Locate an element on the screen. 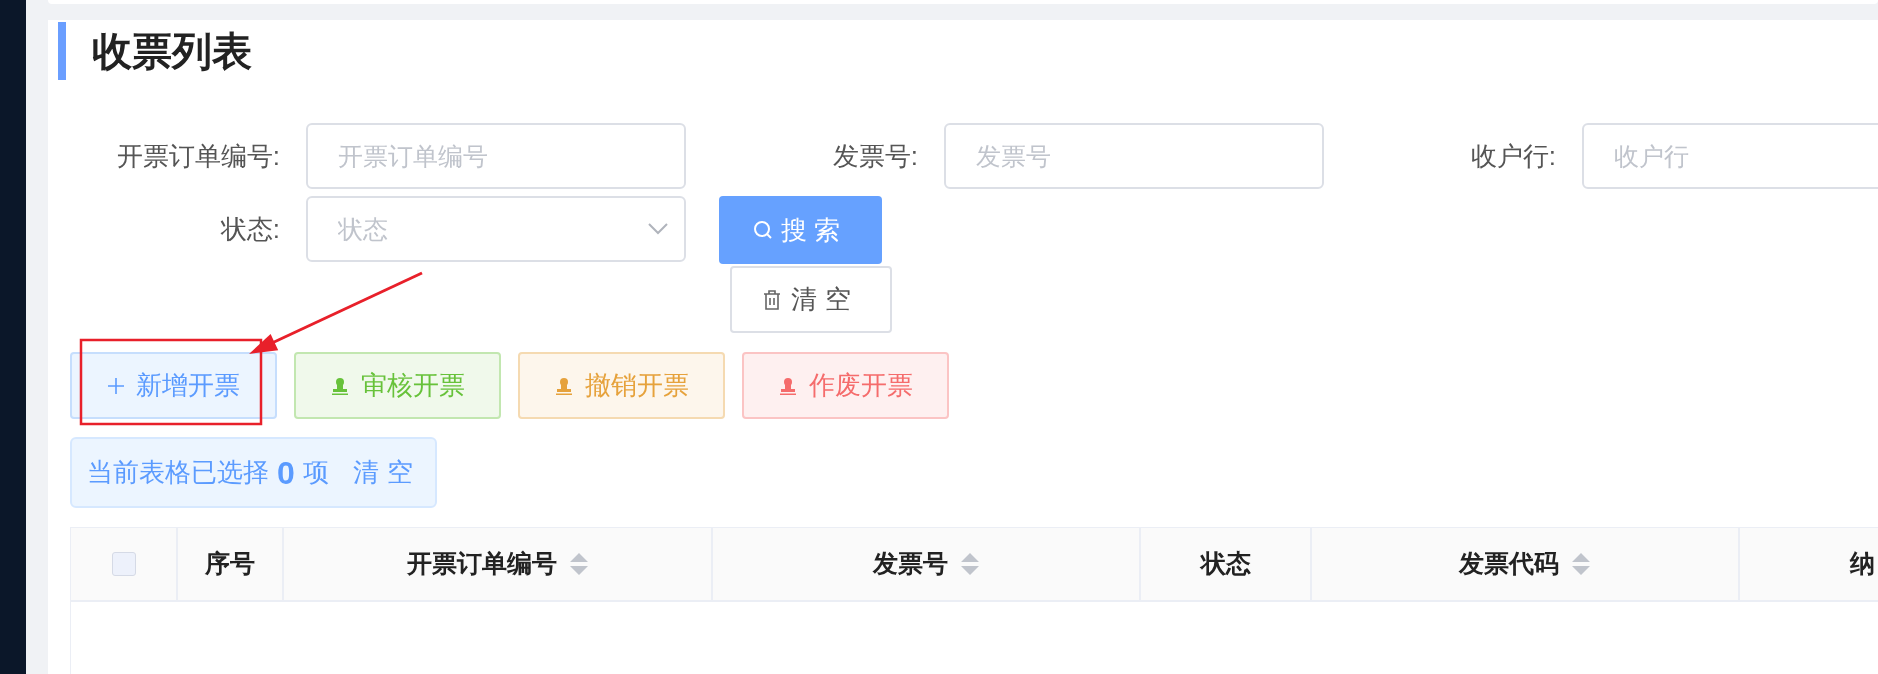  page-title: 收票列表 is located at coordinates (172, 51).